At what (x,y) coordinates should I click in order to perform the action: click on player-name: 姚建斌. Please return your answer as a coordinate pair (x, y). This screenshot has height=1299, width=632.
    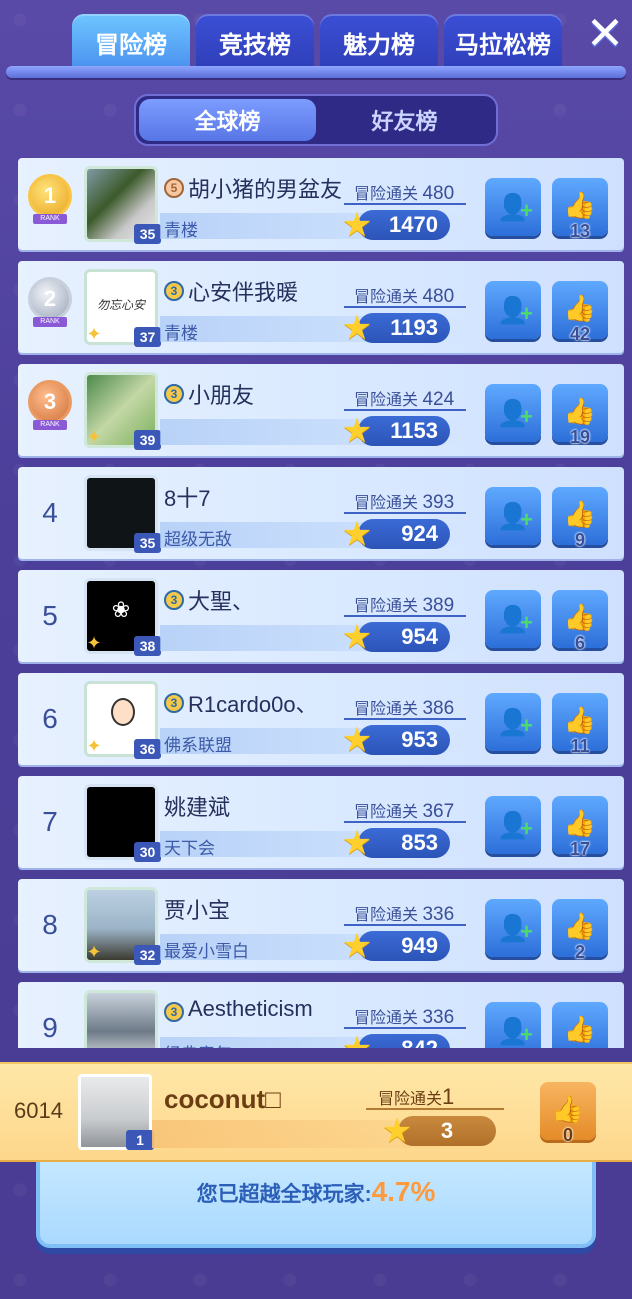
    Looking at the image, I should click on (197, 807).